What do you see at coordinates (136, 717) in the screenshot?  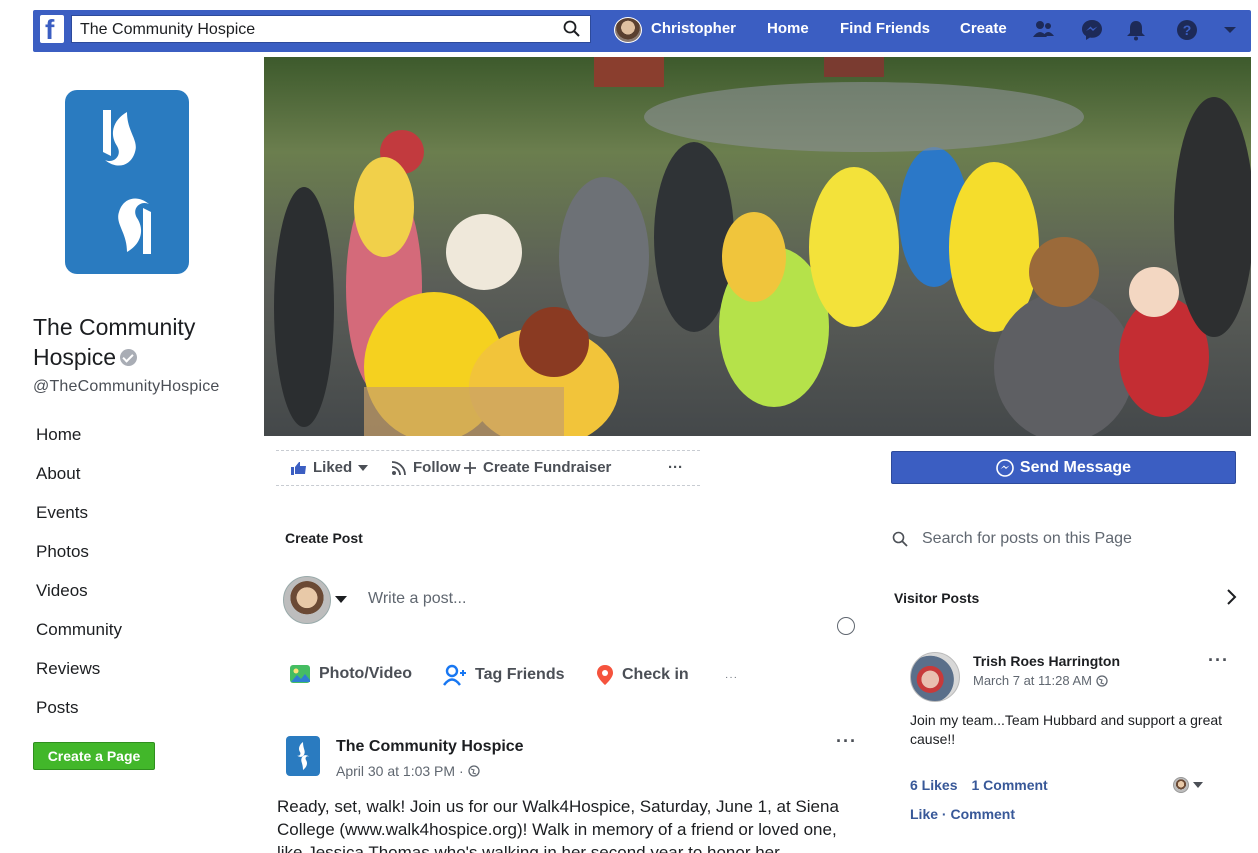 I see `nav-item-posts: Posts` at bounding box center [136, 717].